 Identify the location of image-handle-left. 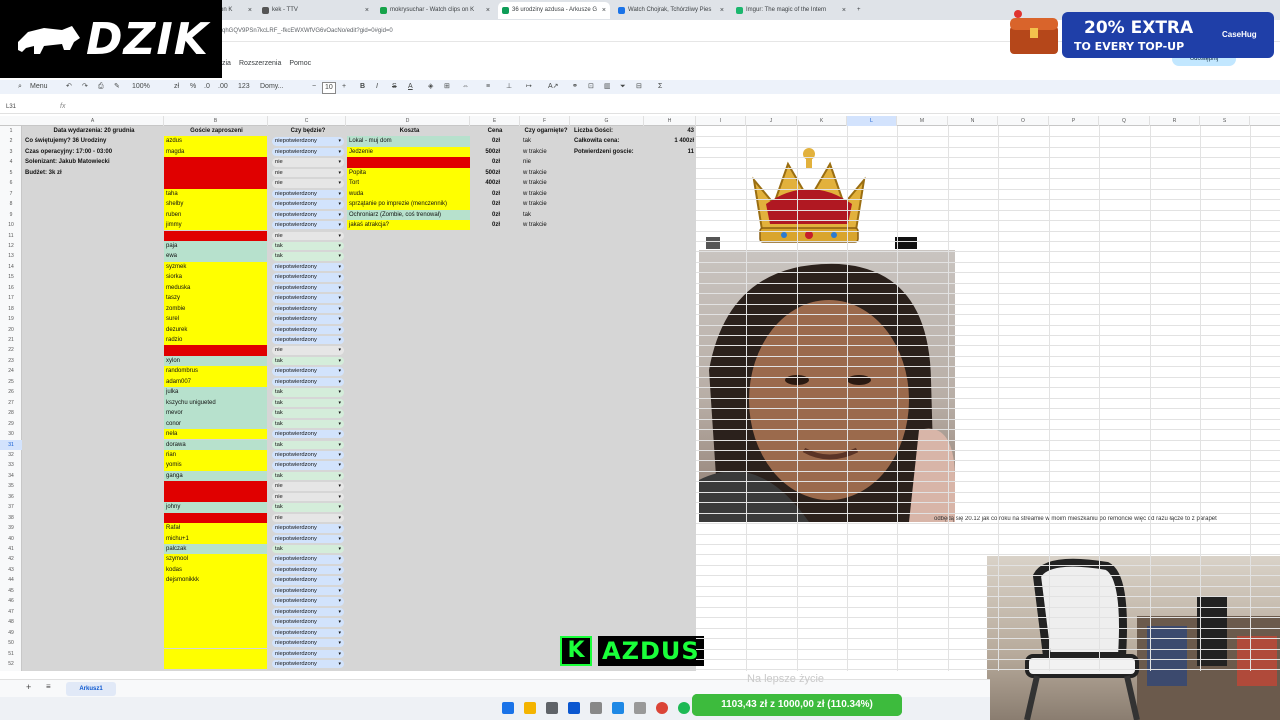
(713, 243).